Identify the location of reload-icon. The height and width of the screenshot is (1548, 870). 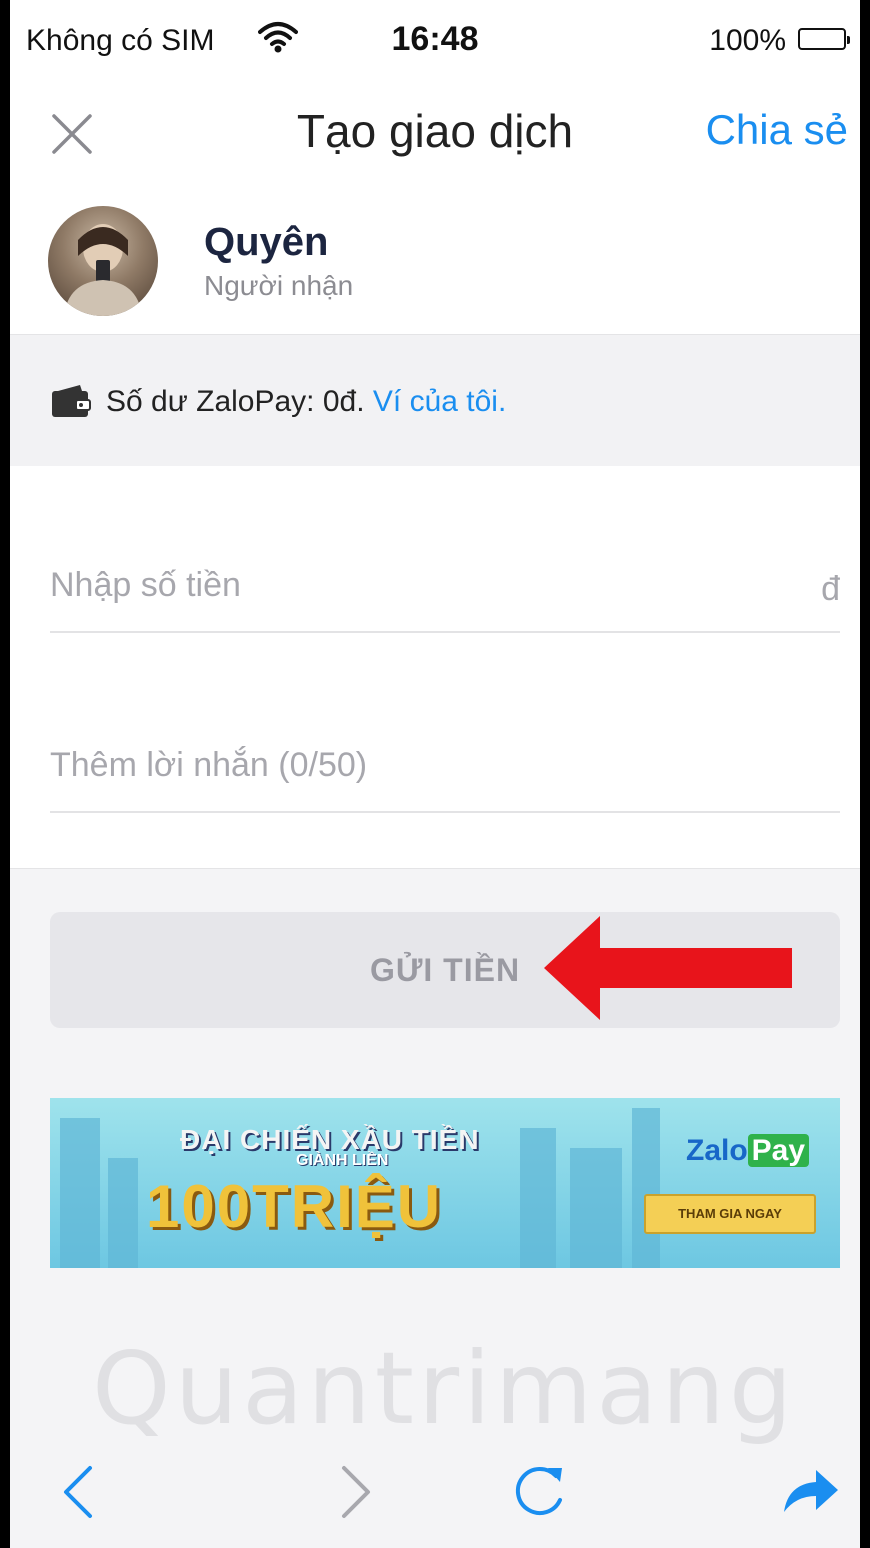
(540, 1494).